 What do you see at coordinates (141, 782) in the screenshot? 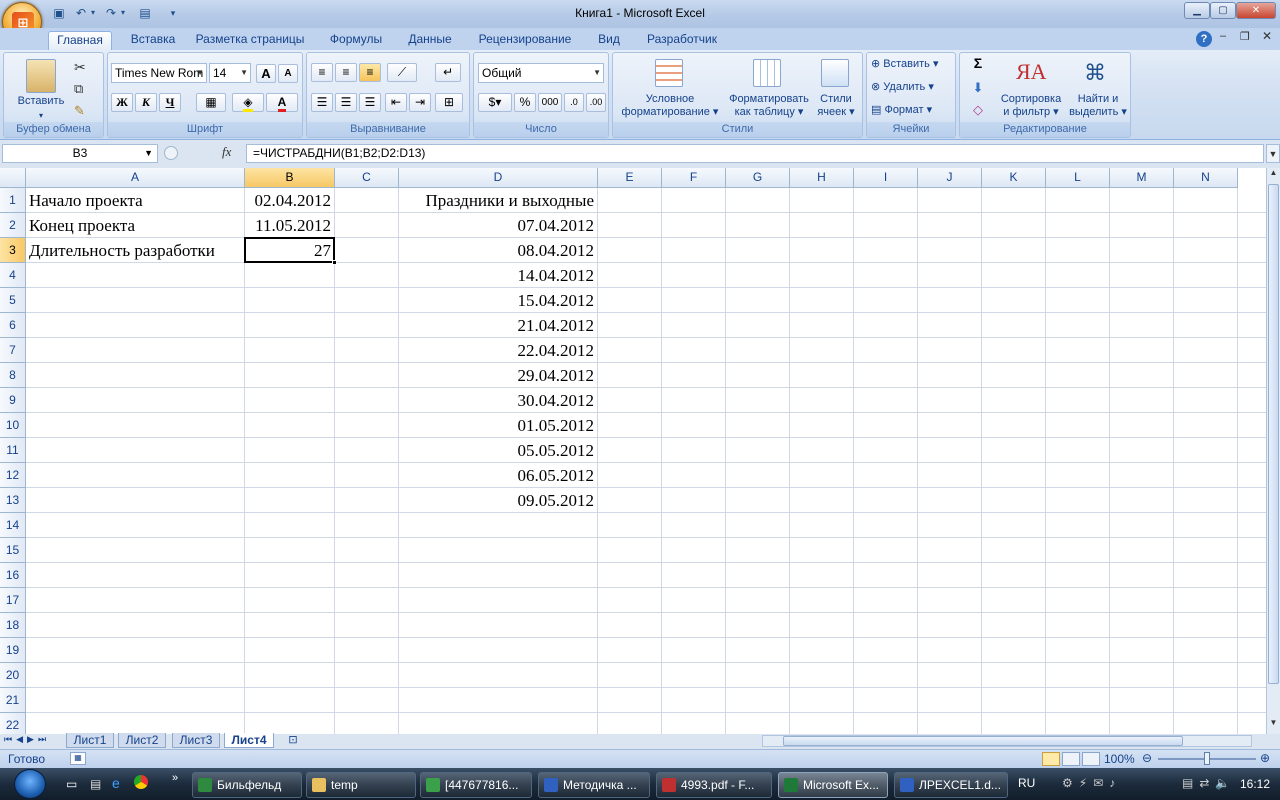
I see `chrome-icon` at bounding box center [141, 782].